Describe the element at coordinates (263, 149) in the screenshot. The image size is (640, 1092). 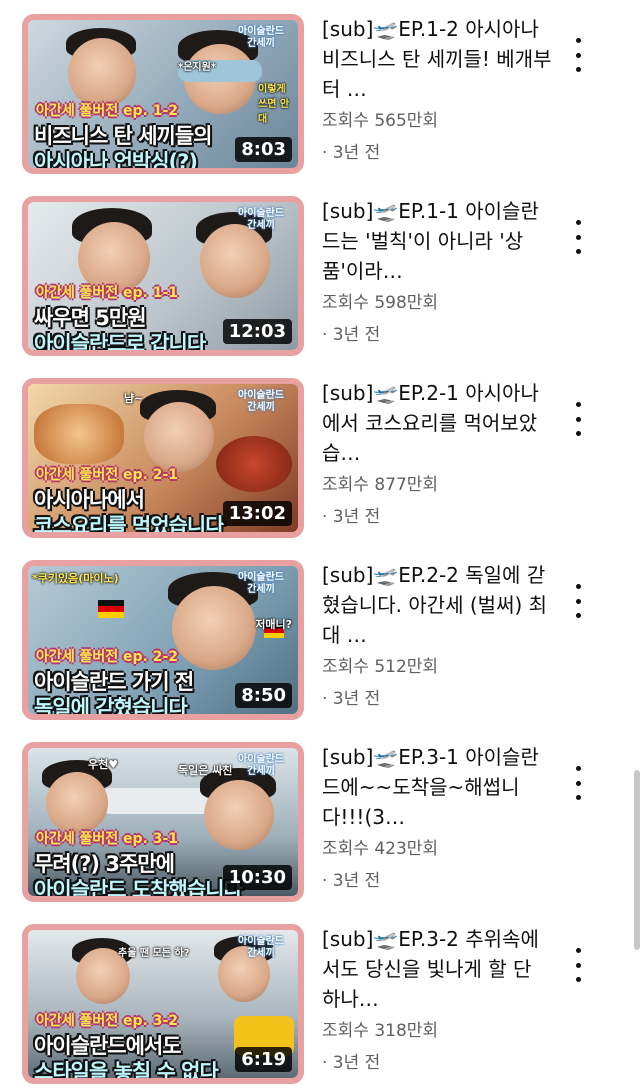
I see `video-duration: 8:03` at that location.